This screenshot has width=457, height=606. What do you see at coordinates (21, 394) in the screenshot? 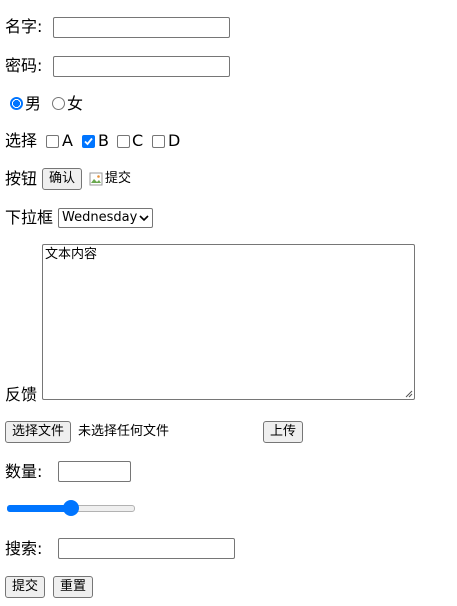
I see `feedback-label: 反馈` at bounding box center [21, 394].